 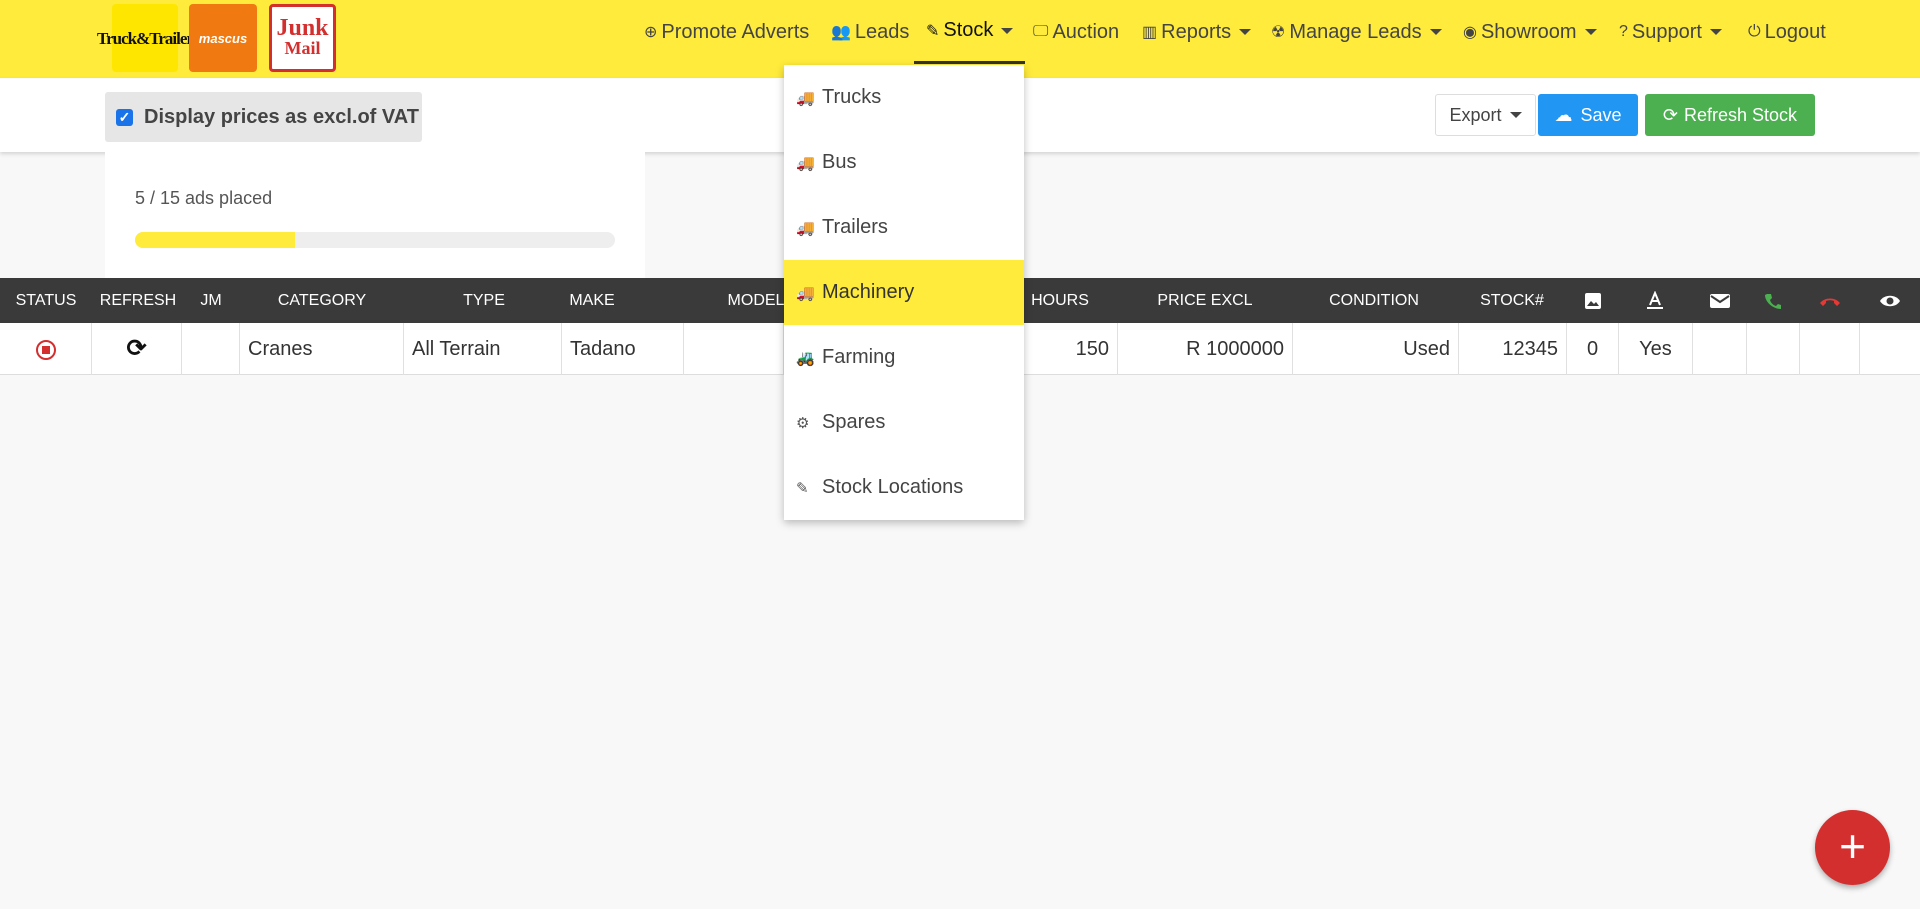 I want to click on nav-leads: 👥 Leads, so click(x=870, y=32).